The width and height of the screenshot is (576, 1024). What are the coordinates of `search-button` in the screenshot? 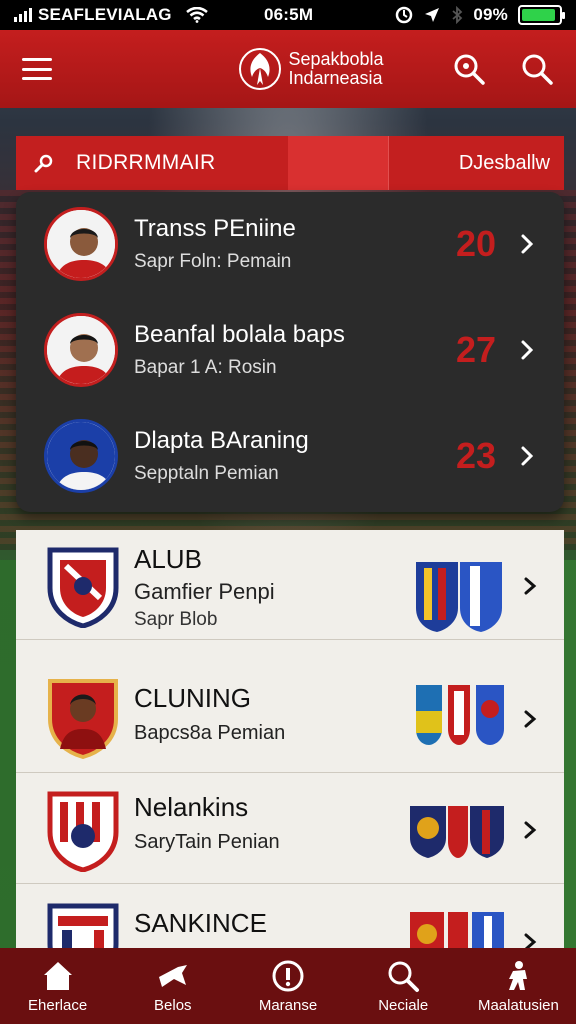 It's located at (469, 69).